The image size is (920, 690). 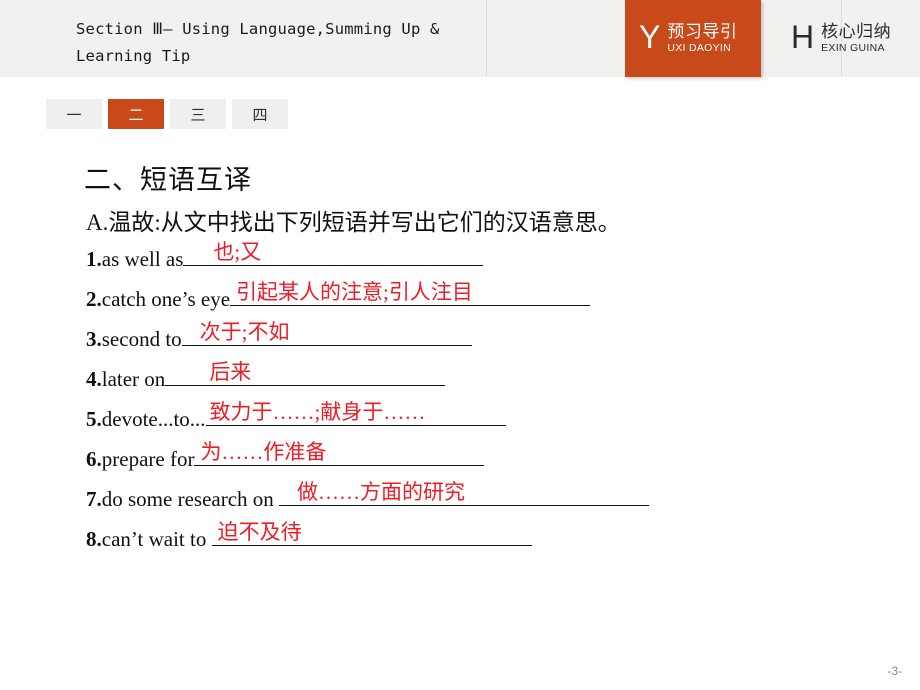 What do you see at coordinates (166, 299) in the screenshot?
I see `phrase-item-english: catch one’s eye` at bounding box center [166, 299].